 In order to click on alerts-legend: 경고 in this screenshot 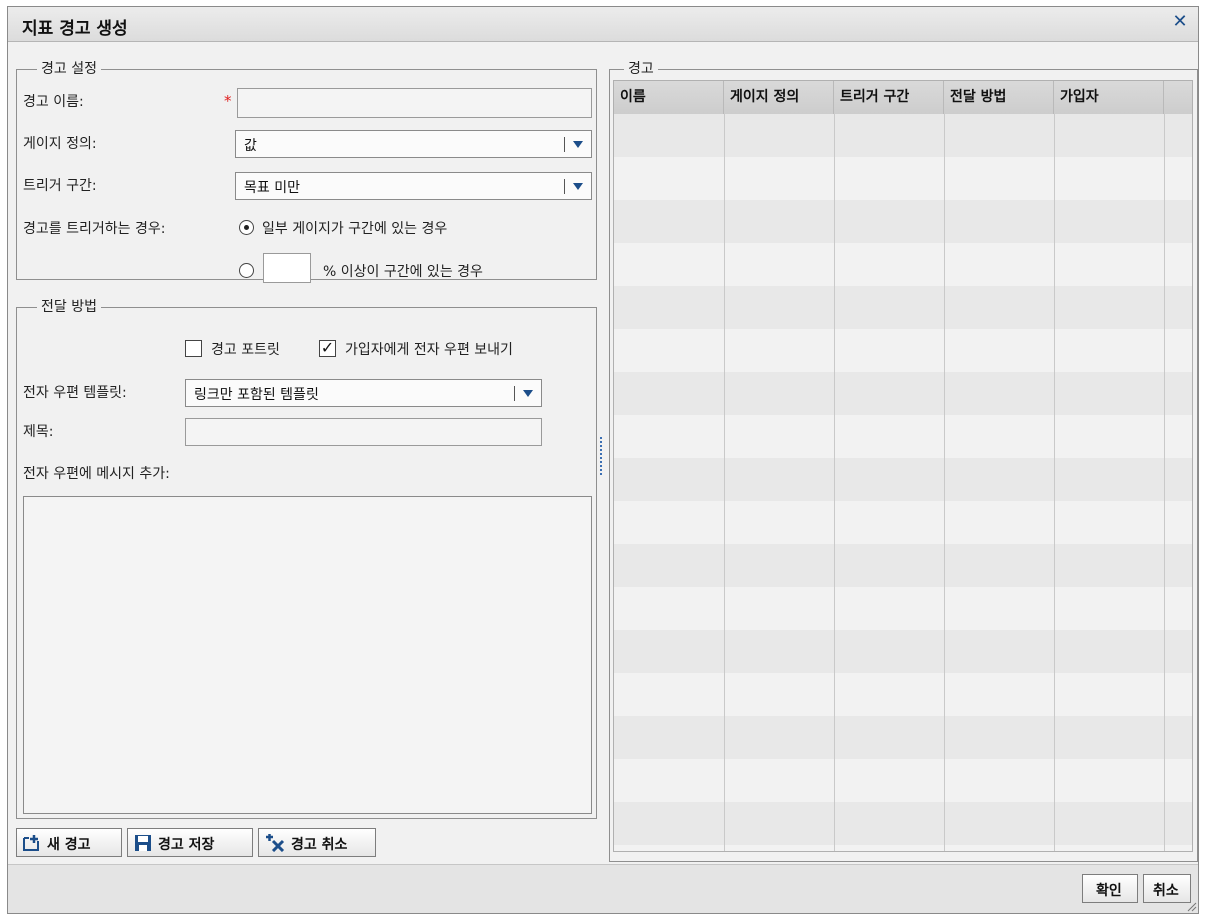, I will do `click(641, 69)`.